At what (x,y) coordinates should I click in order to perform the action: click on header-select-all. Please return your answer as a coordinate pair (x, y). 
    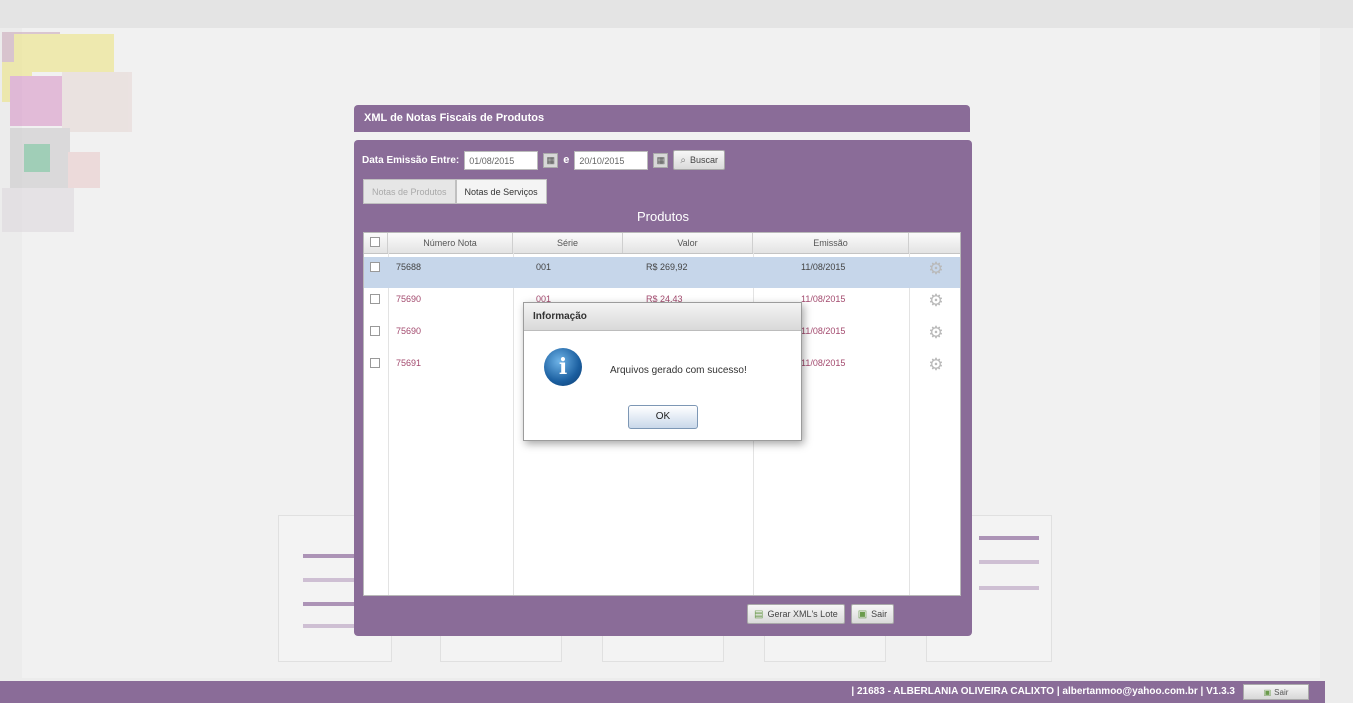
    Looking at the image, I should click on (376, 243).